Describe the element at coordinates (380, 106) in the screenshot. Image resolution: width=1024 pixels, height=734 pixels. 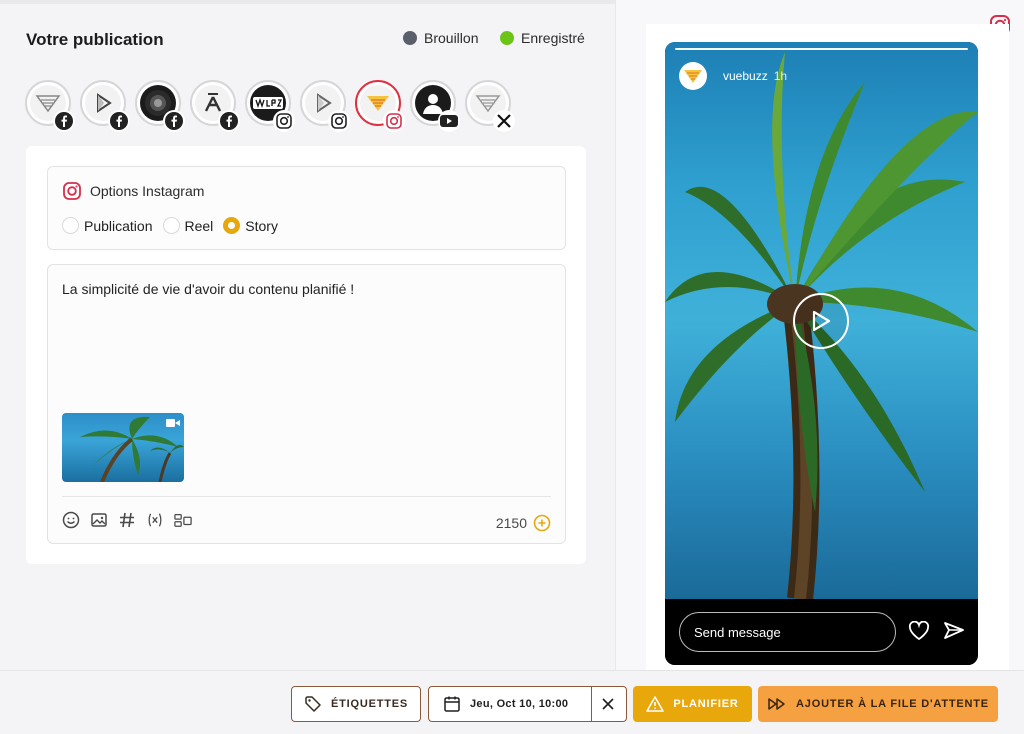
I see `account-avatar-instagram-selected` at that location.